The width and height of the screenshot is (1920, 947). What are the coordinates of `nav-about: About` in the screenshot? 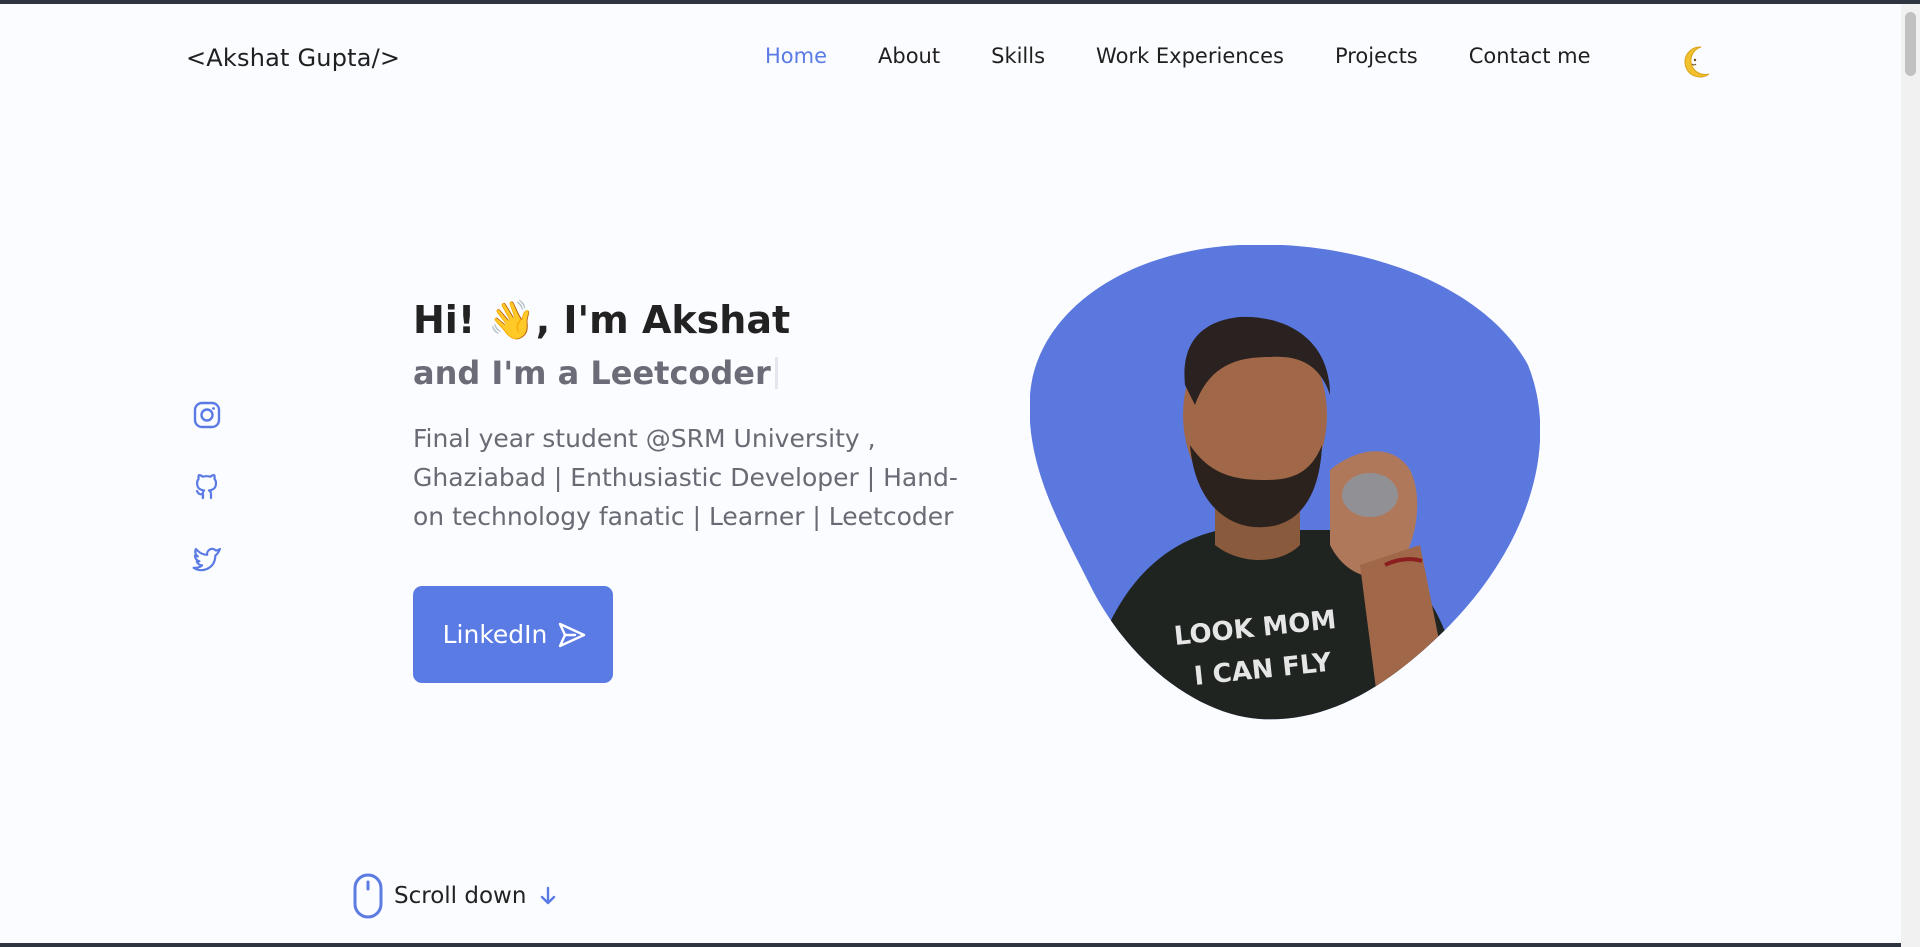 It's located at (909, 56).